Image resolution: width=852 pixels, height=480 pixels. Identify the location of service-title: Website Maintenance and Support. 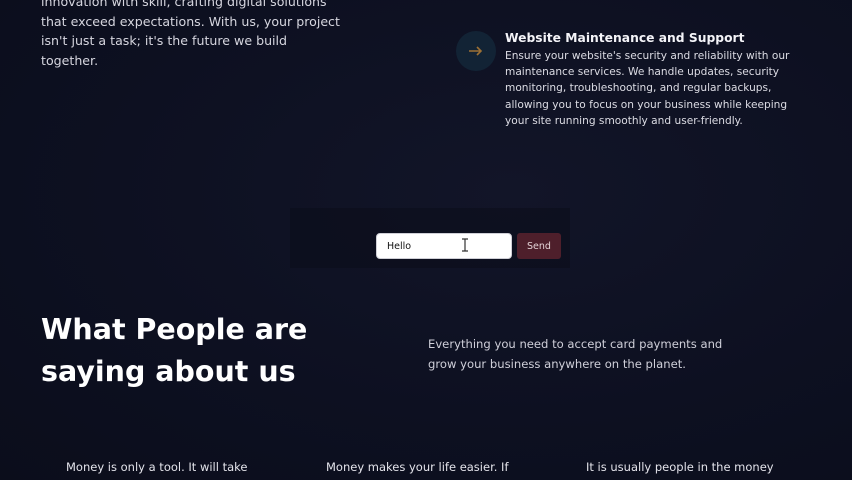
(625, 38).